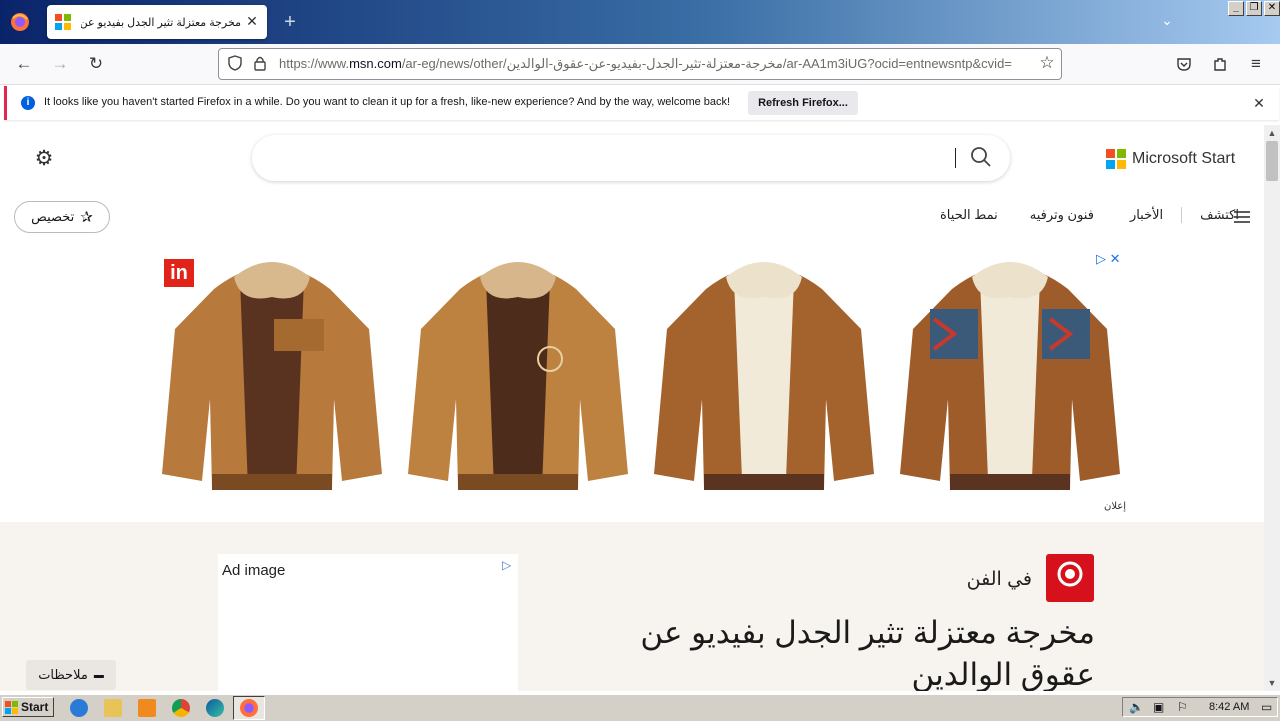  What do you see at coordinates (631, 158) in the screenshot?
I see `search-box` at bounding box center [631, 158].